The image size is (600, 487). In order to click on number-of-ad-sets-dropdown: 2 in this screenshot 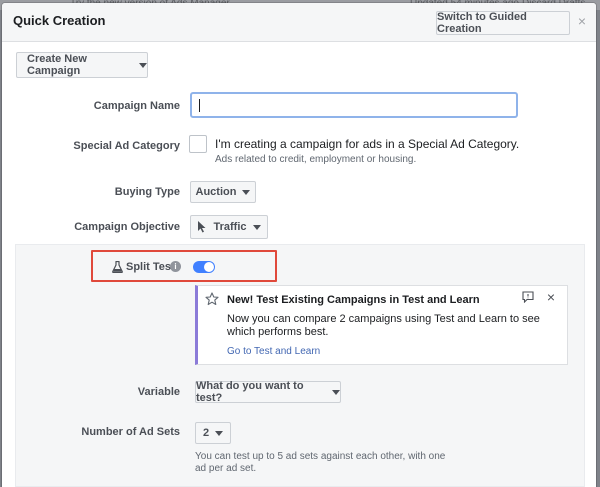, I will do `click(213, 433)`.